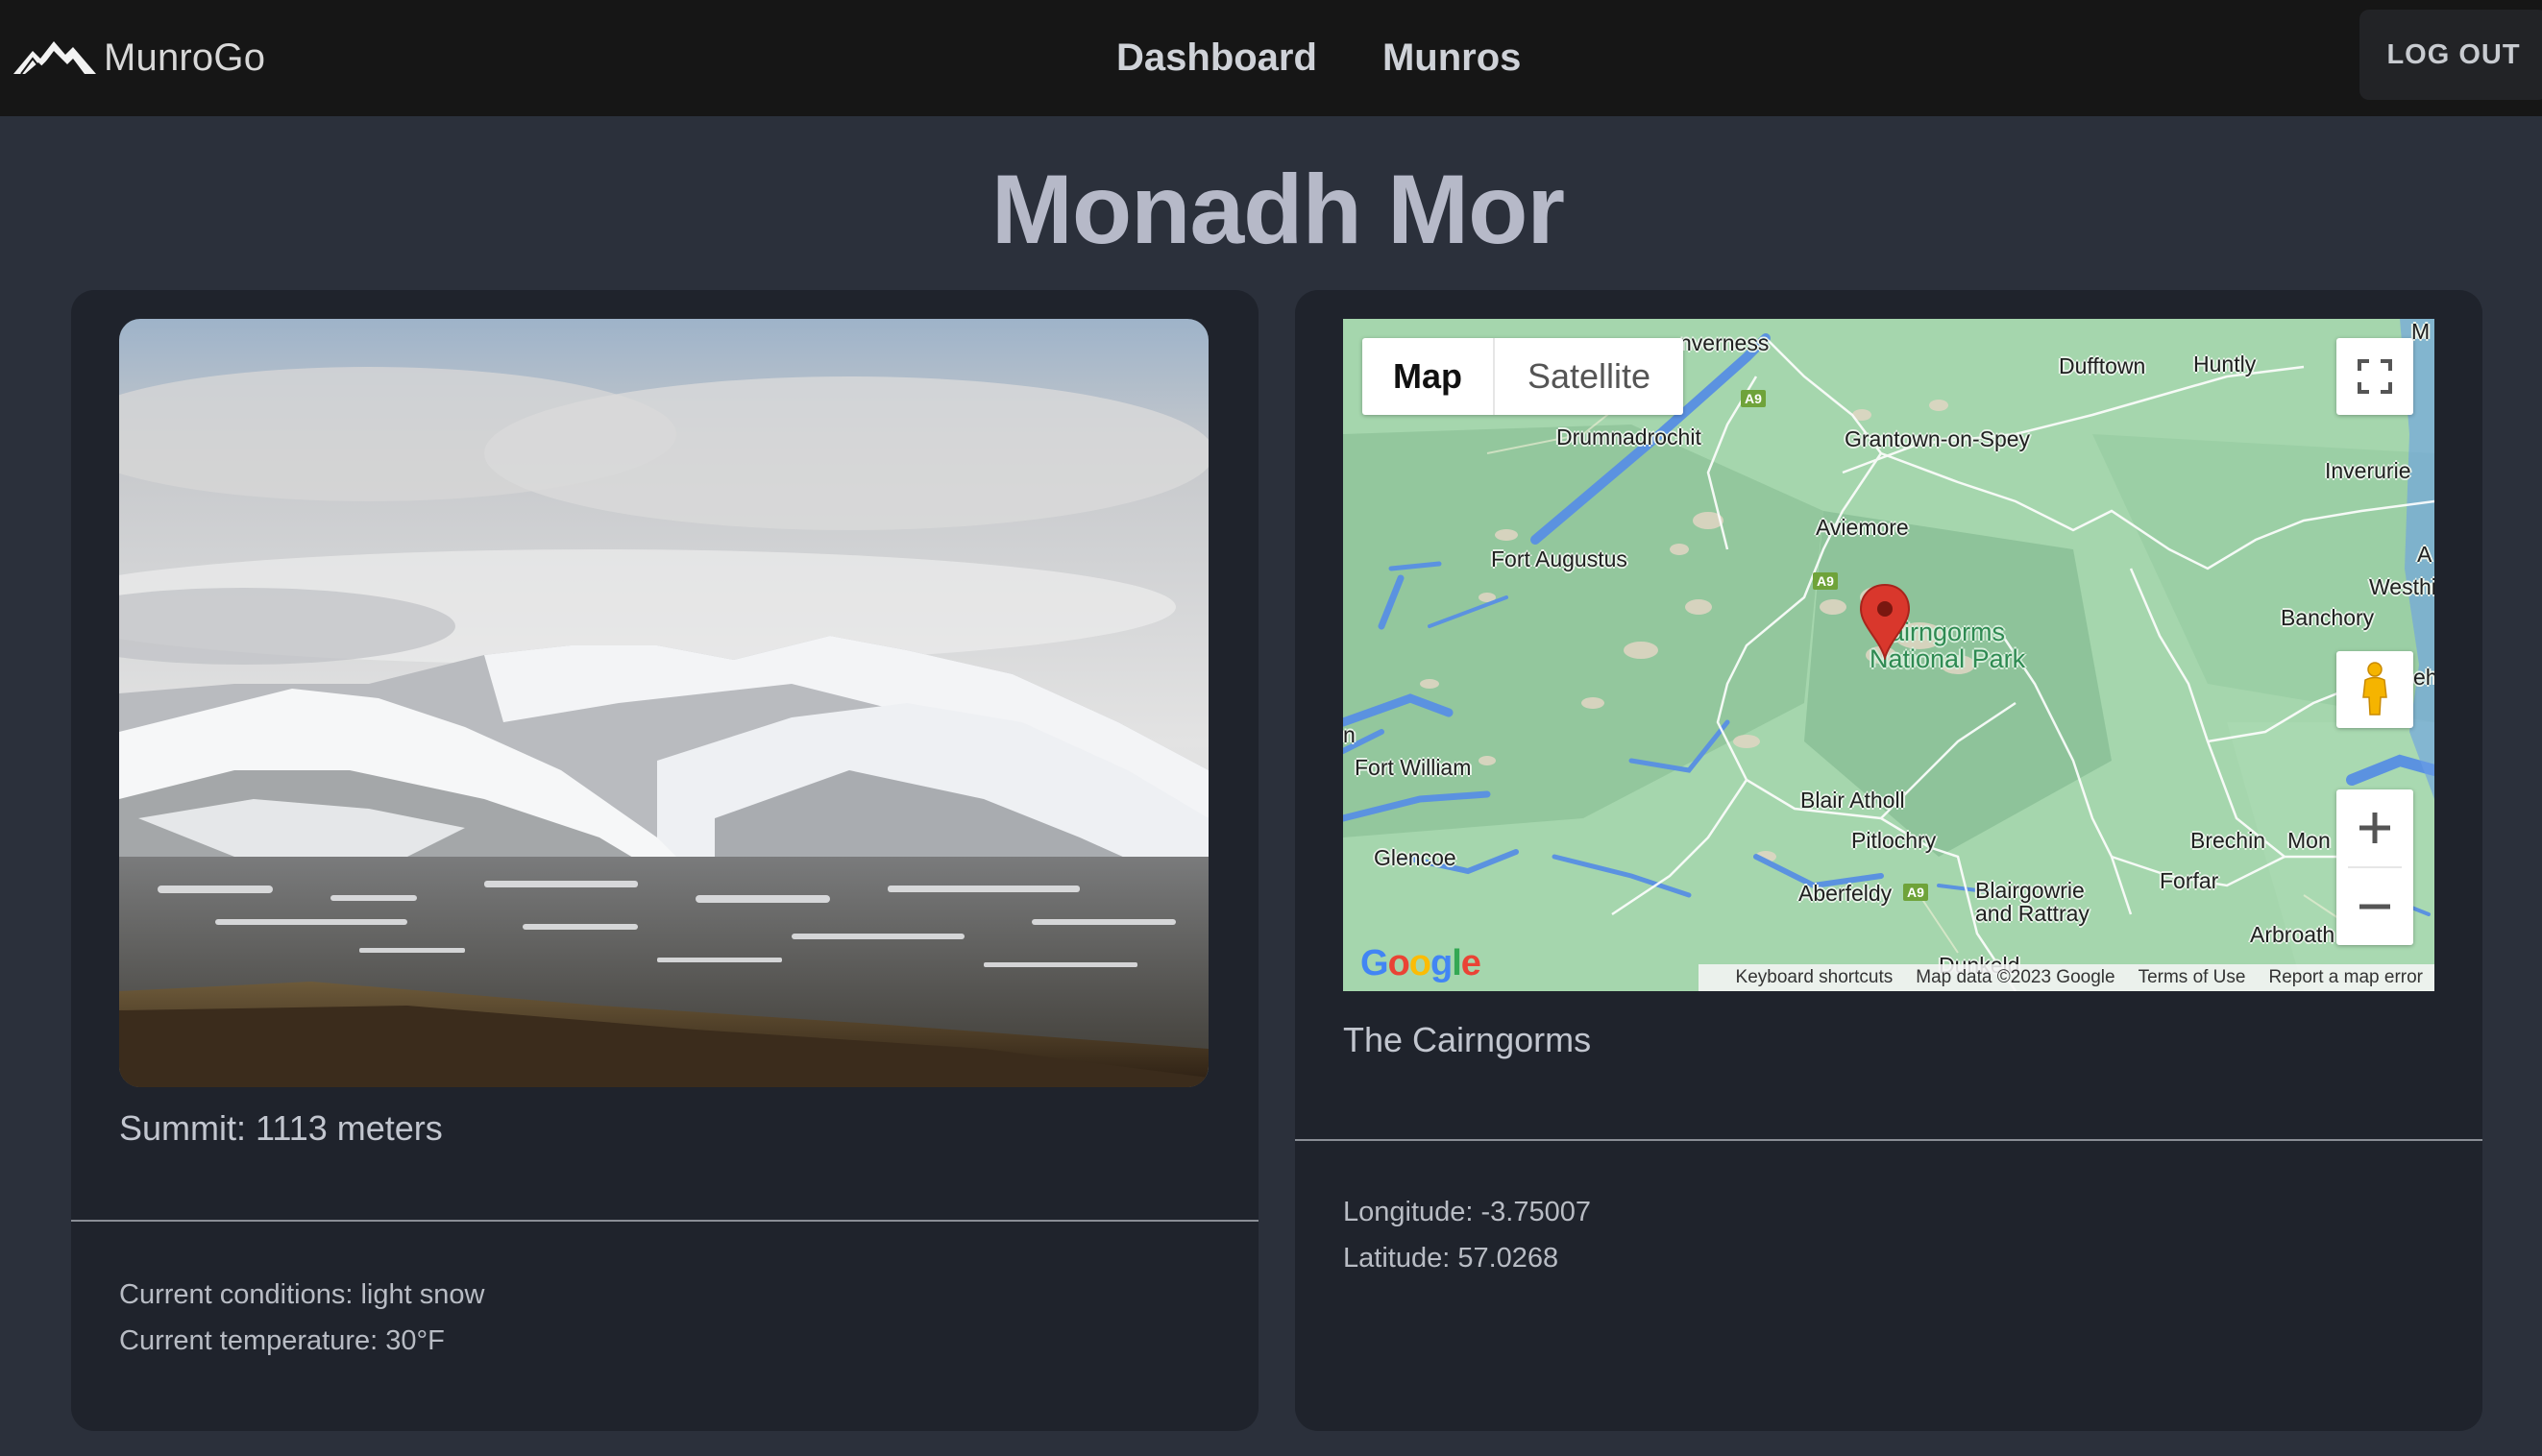 The image size is (2542, 1456). Describe the element at coordinates (2425, 554) in the screenshot. I see `map-place-label: A` at that location.